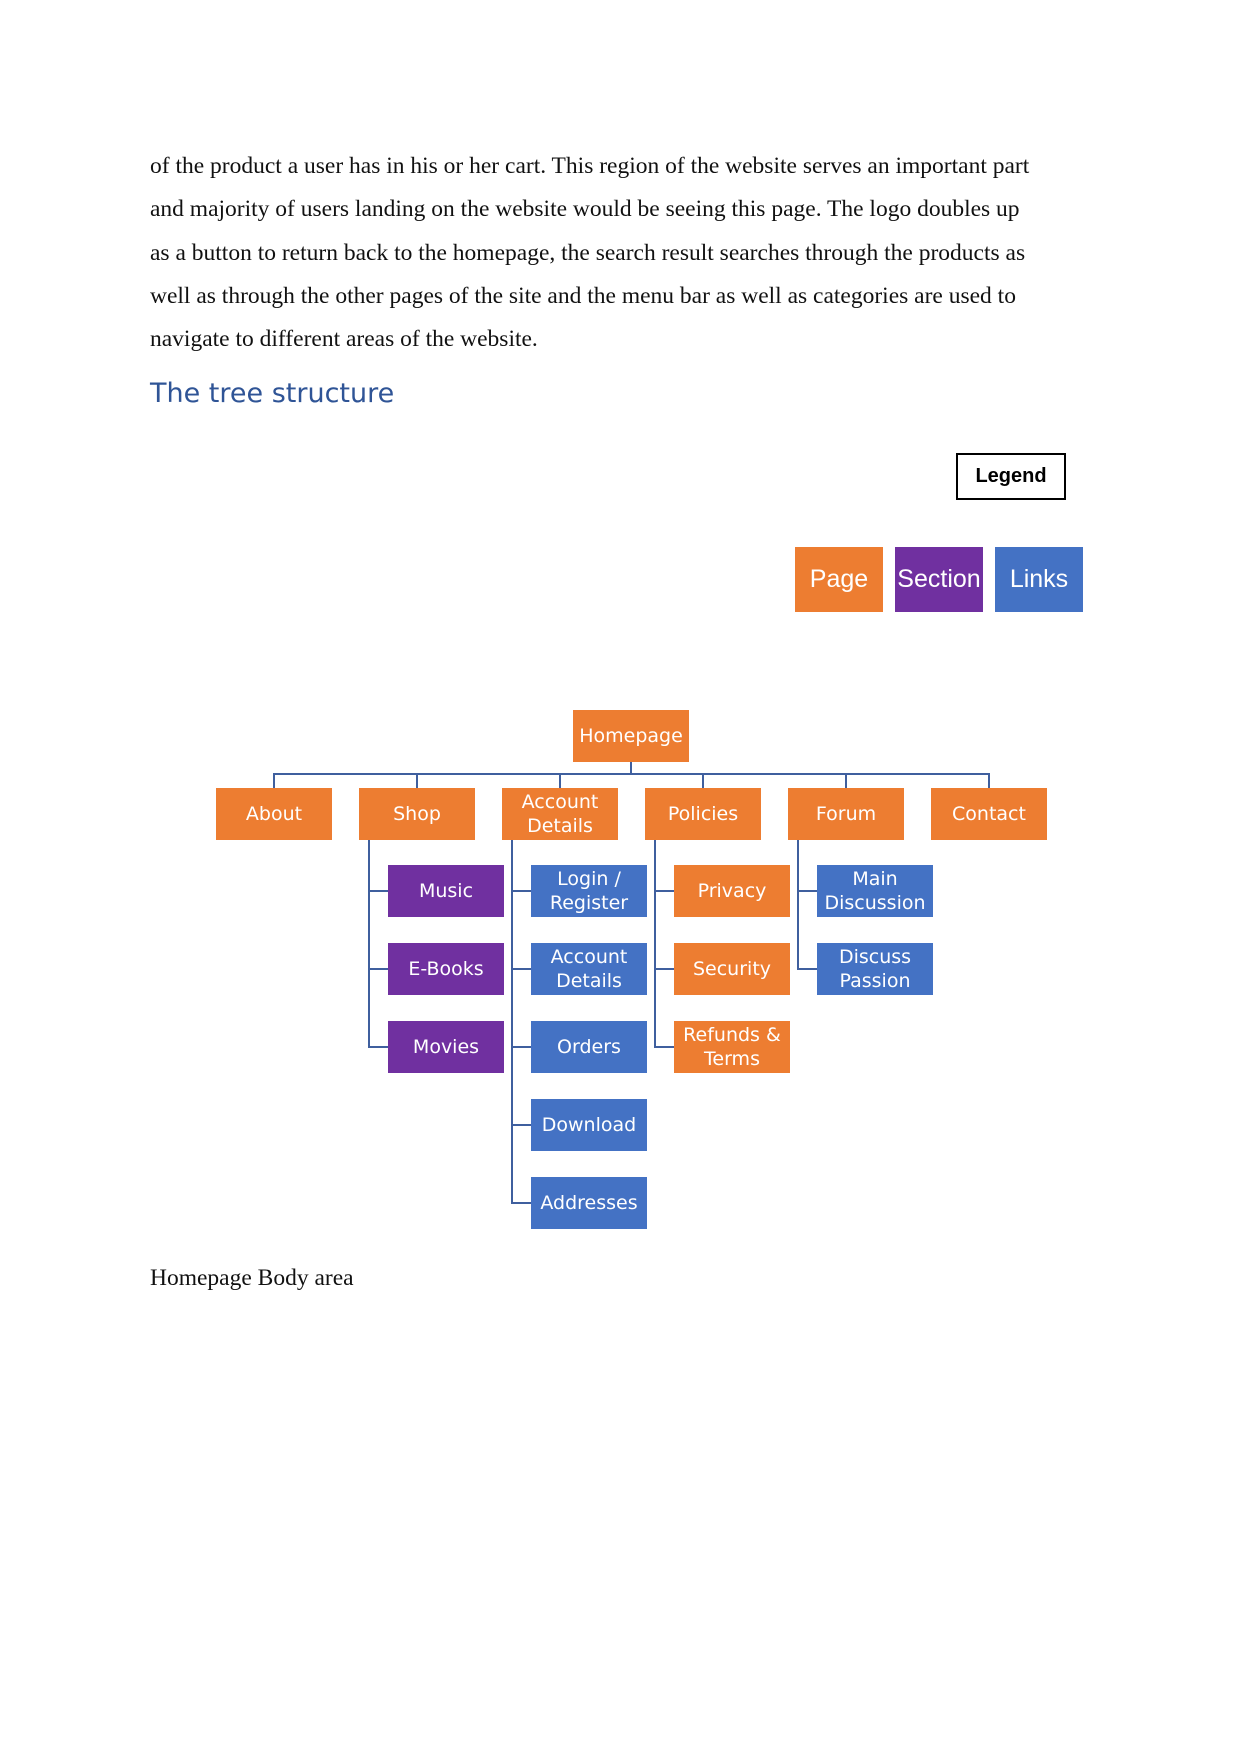 This screenshot has height=1754, width=1241. Describe the element at coordinates (589, 969) in the screenshot. I see `node-account-details-link: Account Details` at that location.